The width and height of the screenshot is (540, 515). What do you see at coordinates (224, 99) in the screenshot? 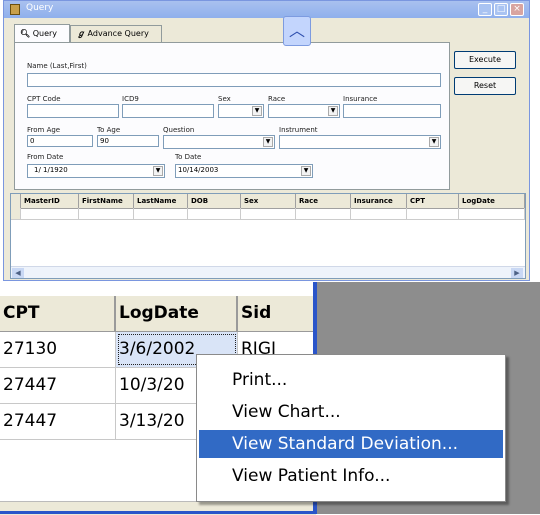
I see `sex-label: Sex` at bounding box center [224, 99].